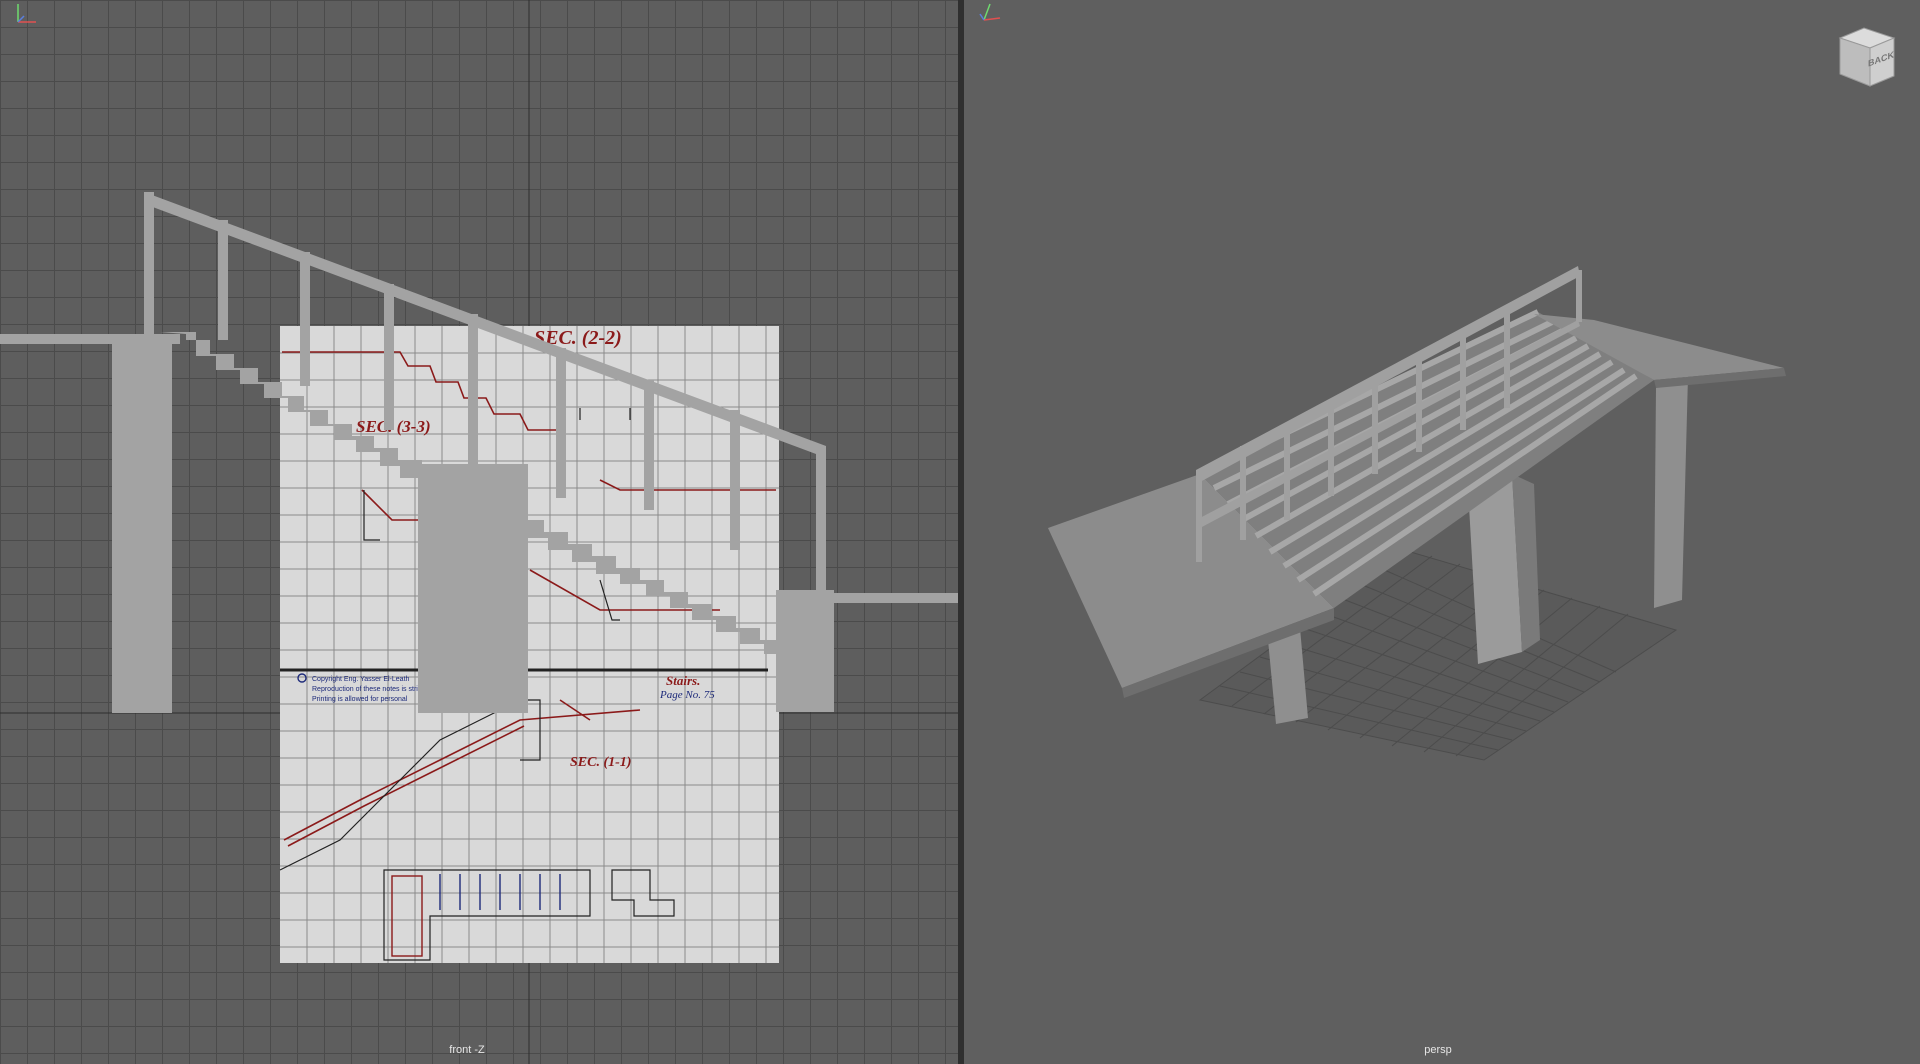  Describe the element at coordinates (1867, 59) in the screenshot. I see `view-cube: BACK` at that location.